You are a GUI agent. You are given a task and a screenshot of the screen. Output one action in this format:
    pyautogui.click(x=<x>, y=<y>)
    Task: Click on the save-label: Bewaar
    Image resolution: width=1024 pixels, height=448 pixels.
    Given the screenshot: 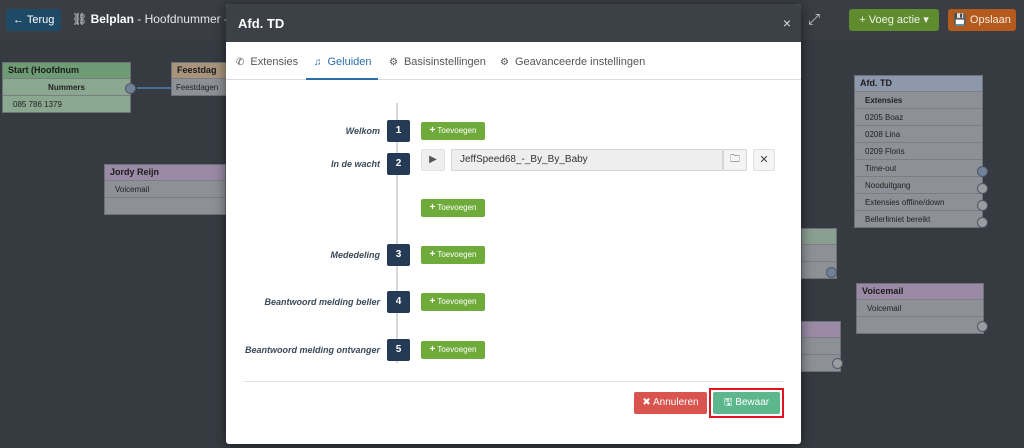 What is the action you would take?
    pyautogui.click(x=752, y=402)
    